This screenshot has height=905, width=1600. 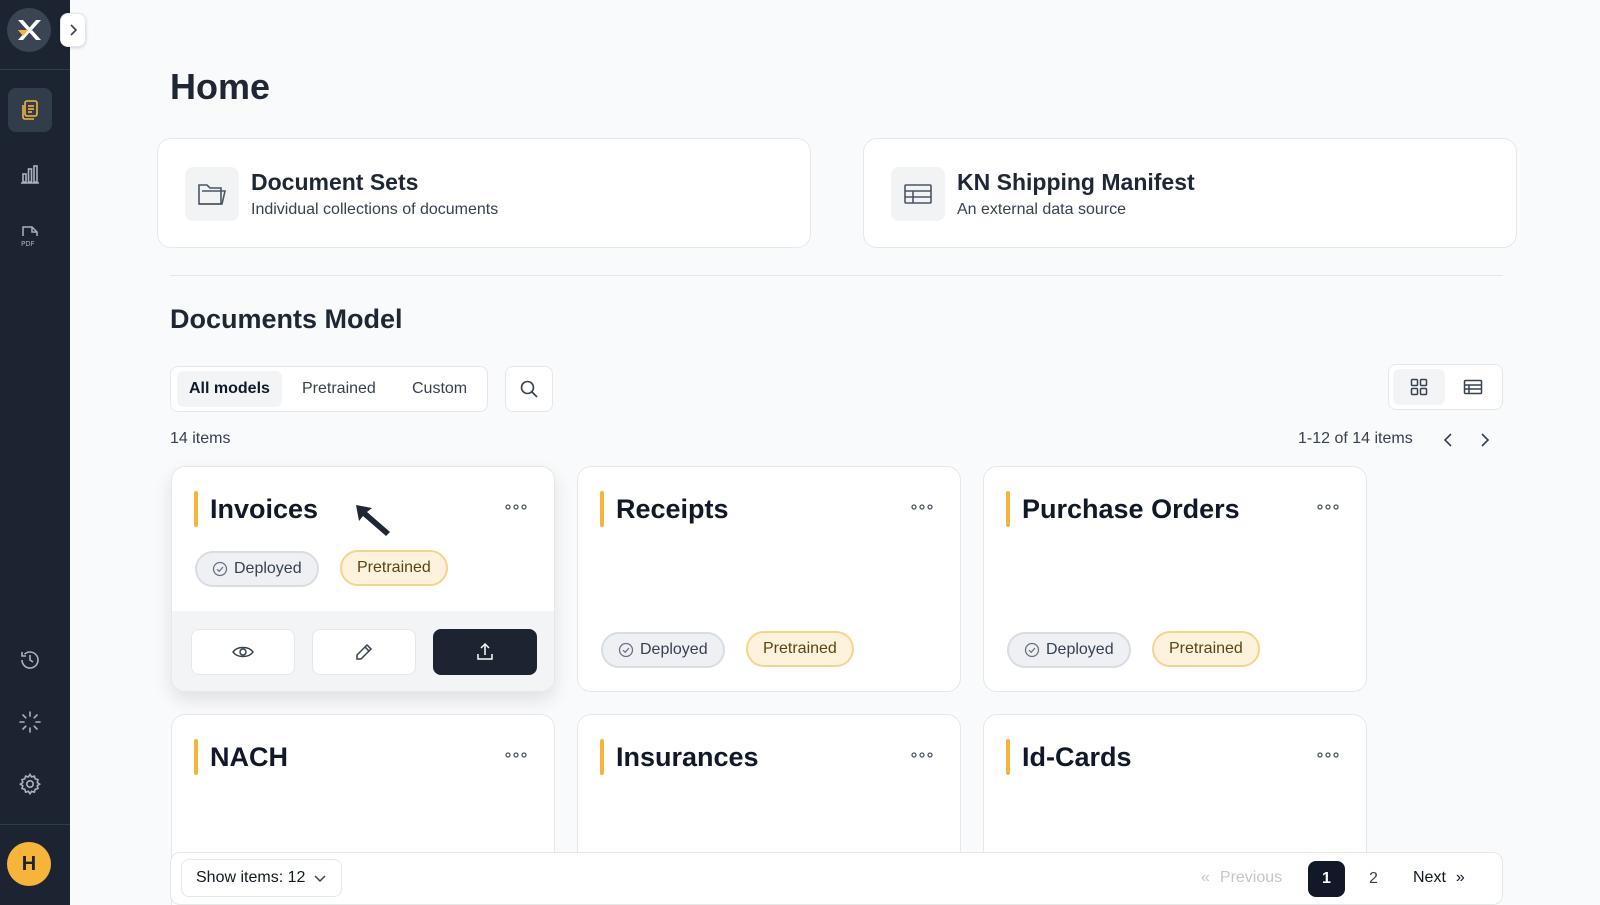 I want to click on model-card-invoices: Invoices Deployed Pretrained, so click(x=363, y=579).